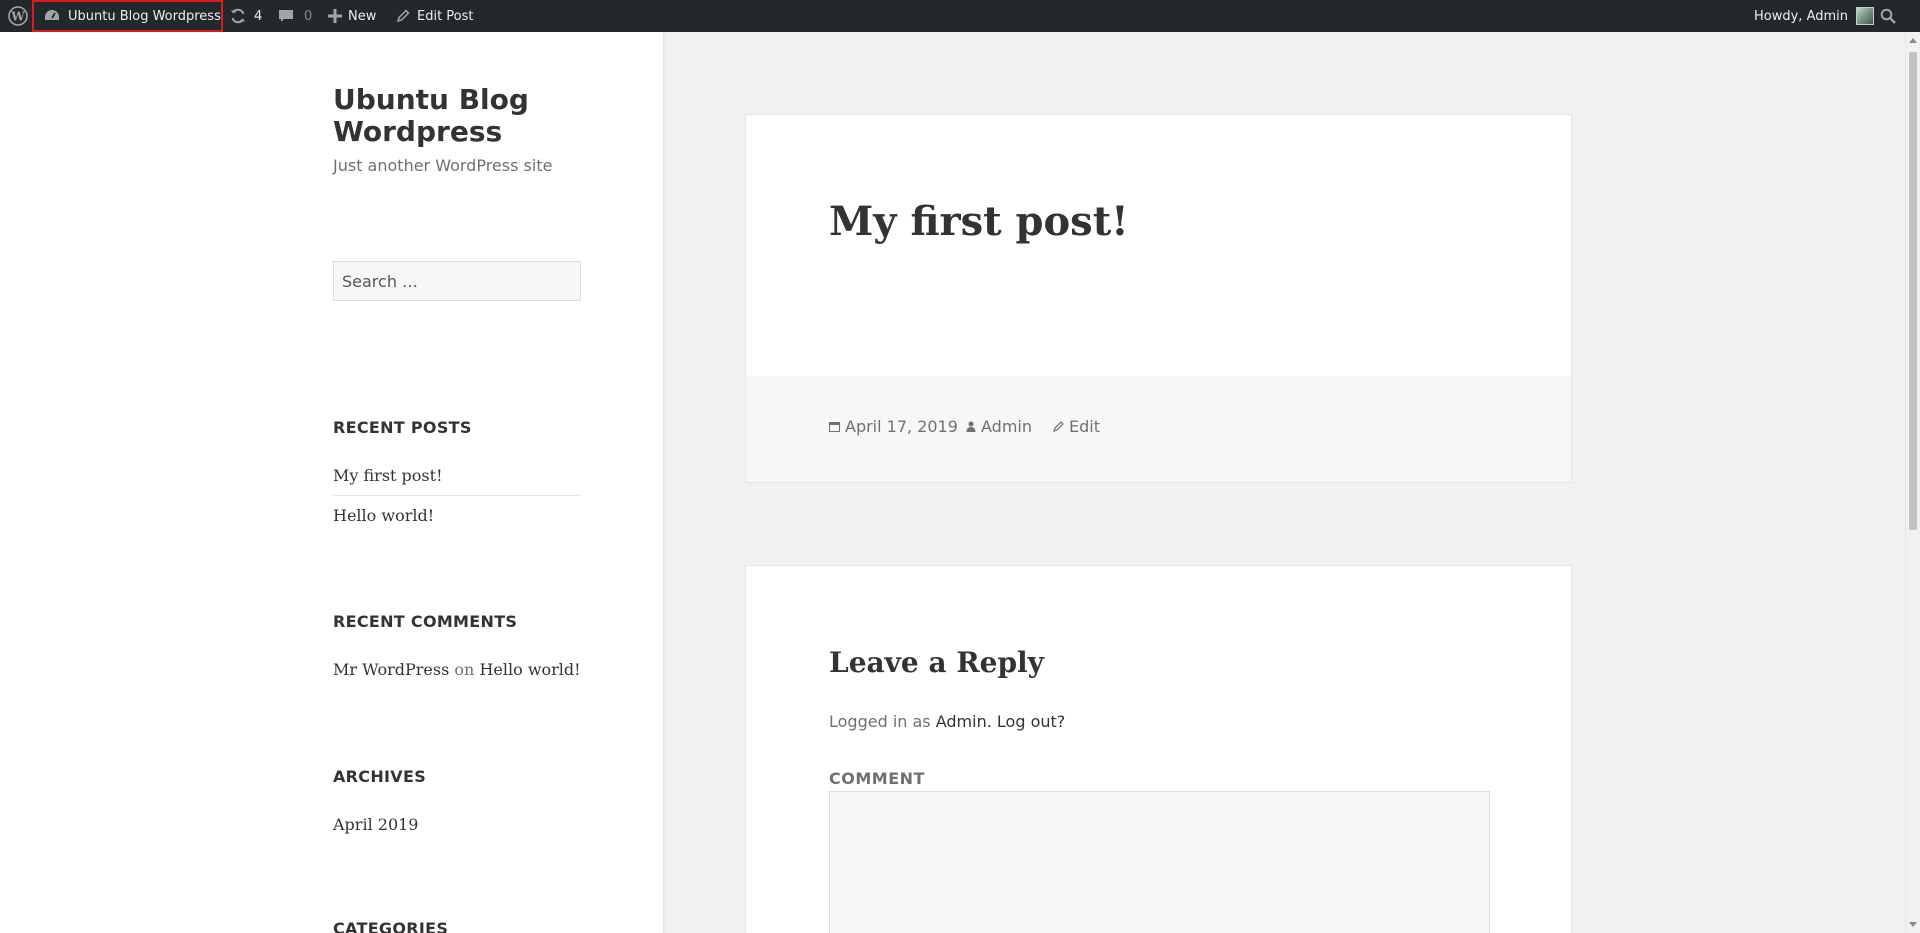  What do you see at coordinates (1865, 16) in the screenshot?
I see `avatar` at bounding box center [1865, 16].